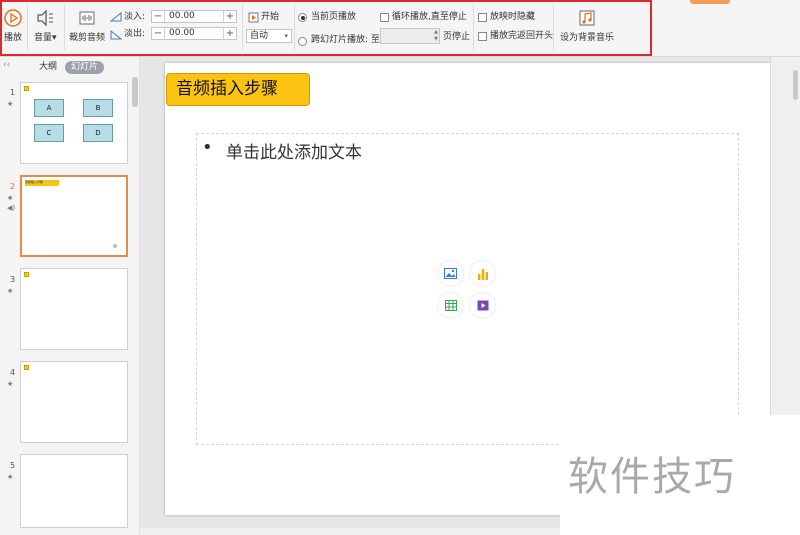 This screenshot has height=535, width=800. What do you see at coordinates (13, 92) in the screenshot?
I see `slide-number: 1` at bounding box center [13, 92].